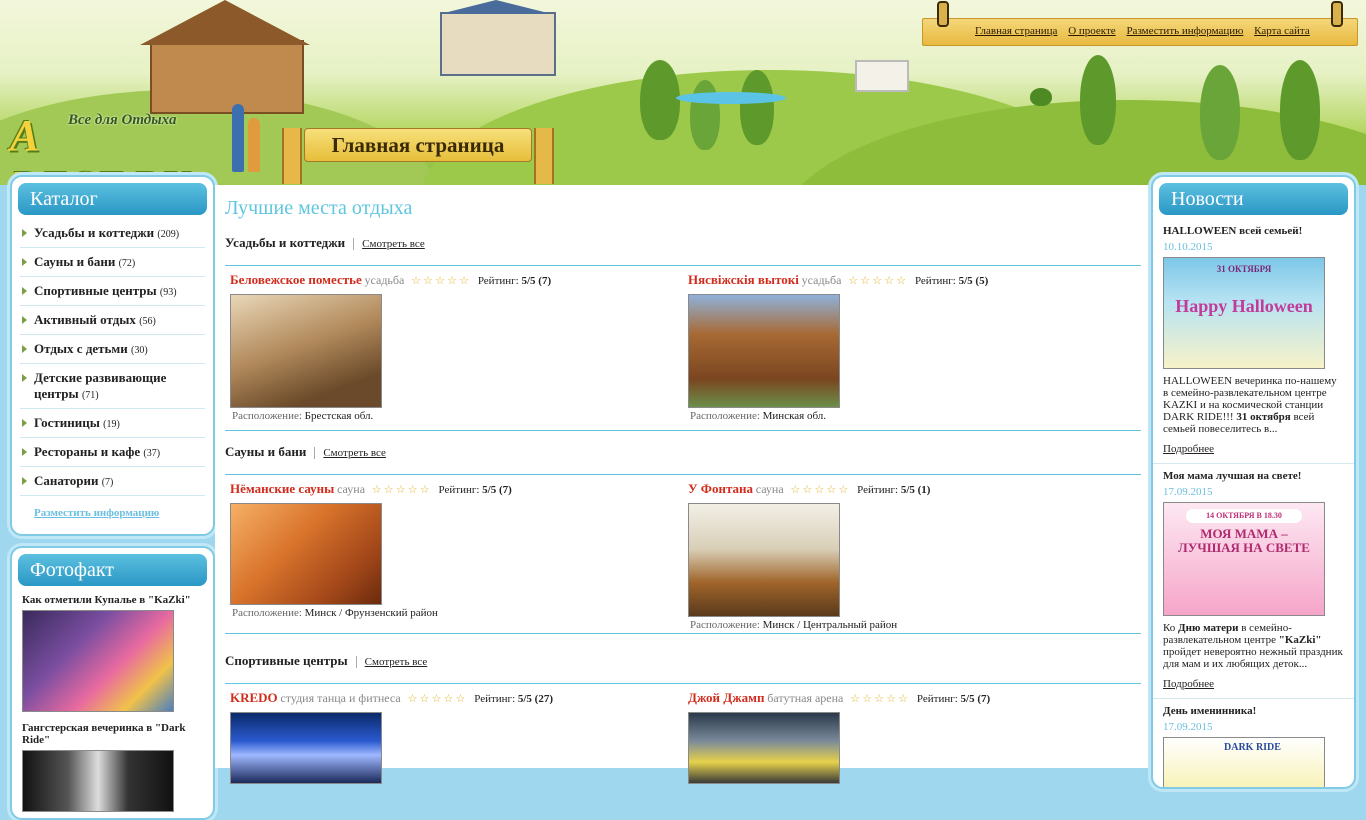 This screenshot has height=820, width=1366. Describe the element at coordinates (1244, 313) in the screenshot. I see `news-image: 31 ОКТЯБРЯ Happy Halloween` at that location.